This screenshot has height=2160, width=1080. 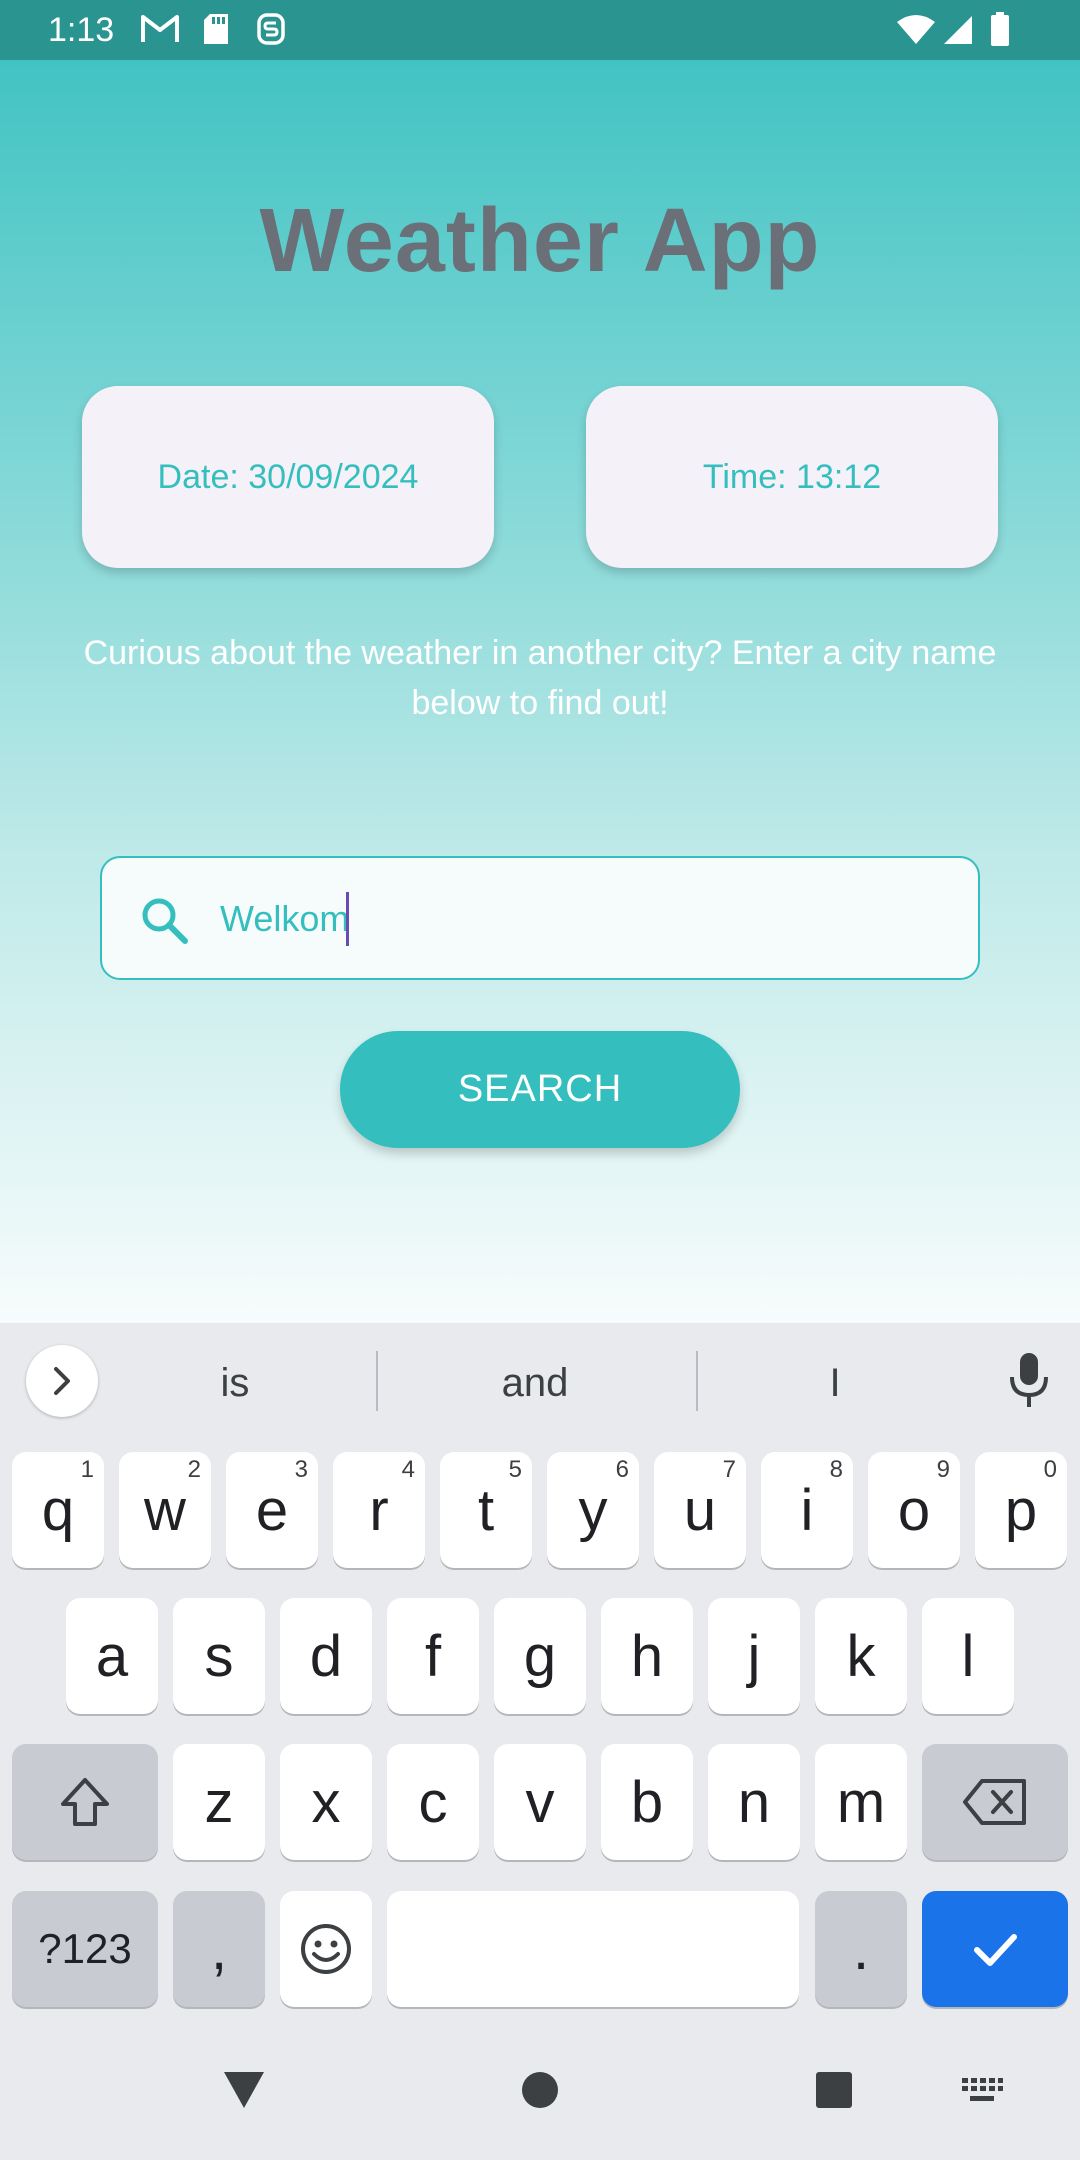 I want to click on wifi-icon, so click(x=916, y=29).